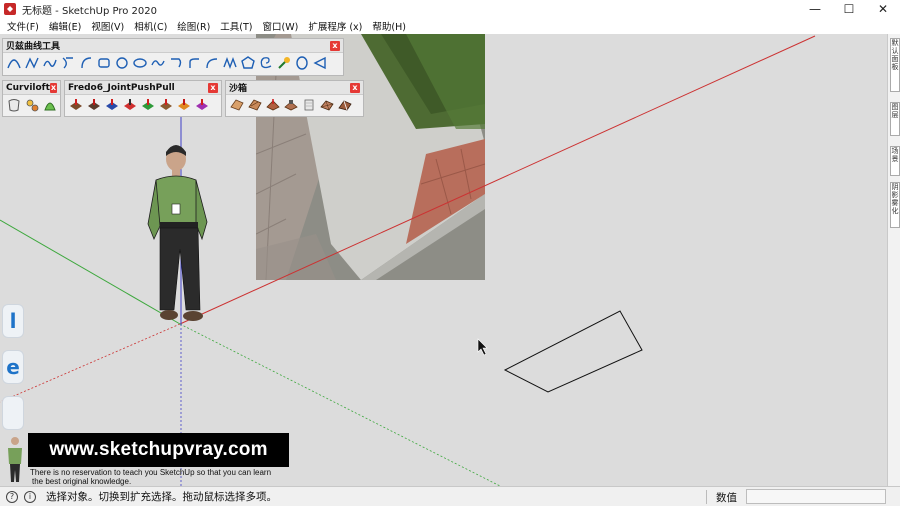 This screenshot has height=506, width=900. Describe the element at coordinates (161, 497) in the screenshot. I see `status-message: 选择对象。切换到扩充选择。拖动鼠标选择多项。` at that location.